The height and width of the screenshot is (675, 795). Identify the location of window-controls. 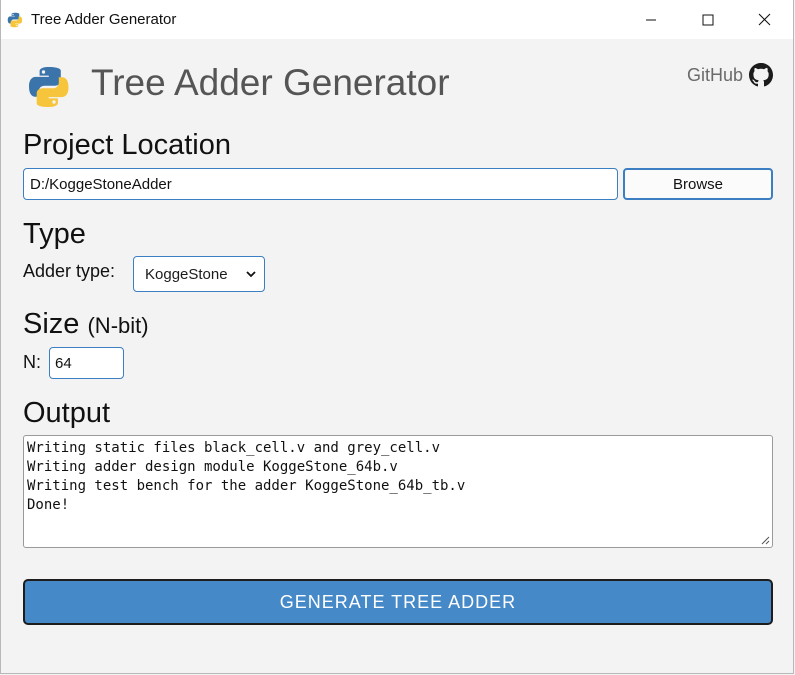
(707, 19).